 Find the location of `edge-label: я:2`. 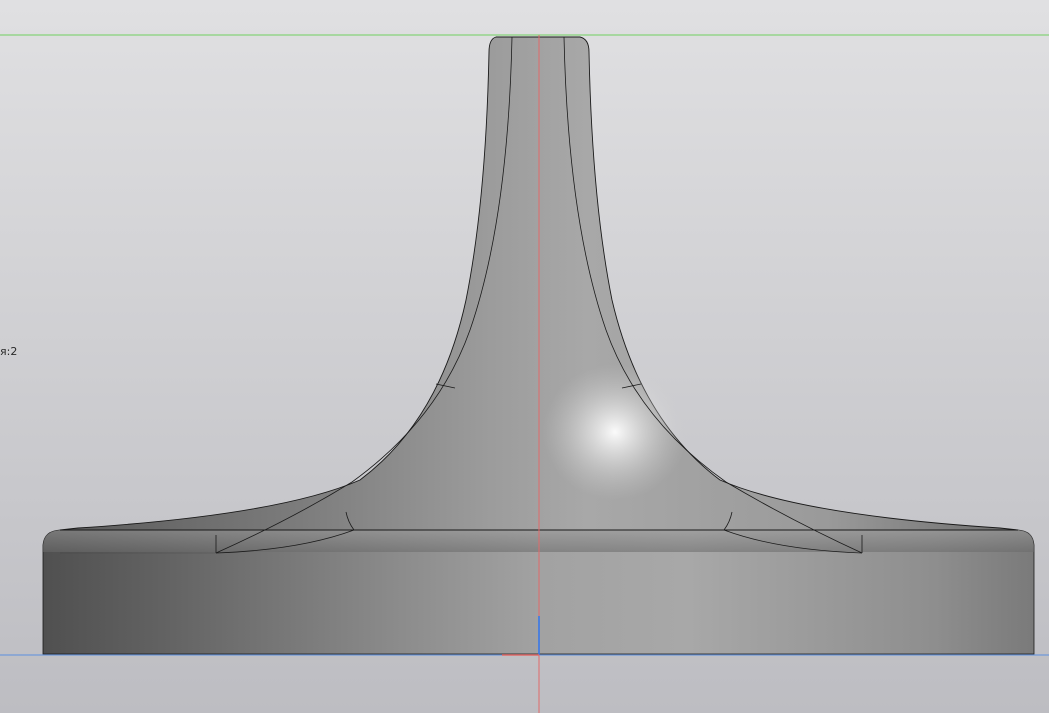

edge-label: я:2 is located at coordinates (9, 351).